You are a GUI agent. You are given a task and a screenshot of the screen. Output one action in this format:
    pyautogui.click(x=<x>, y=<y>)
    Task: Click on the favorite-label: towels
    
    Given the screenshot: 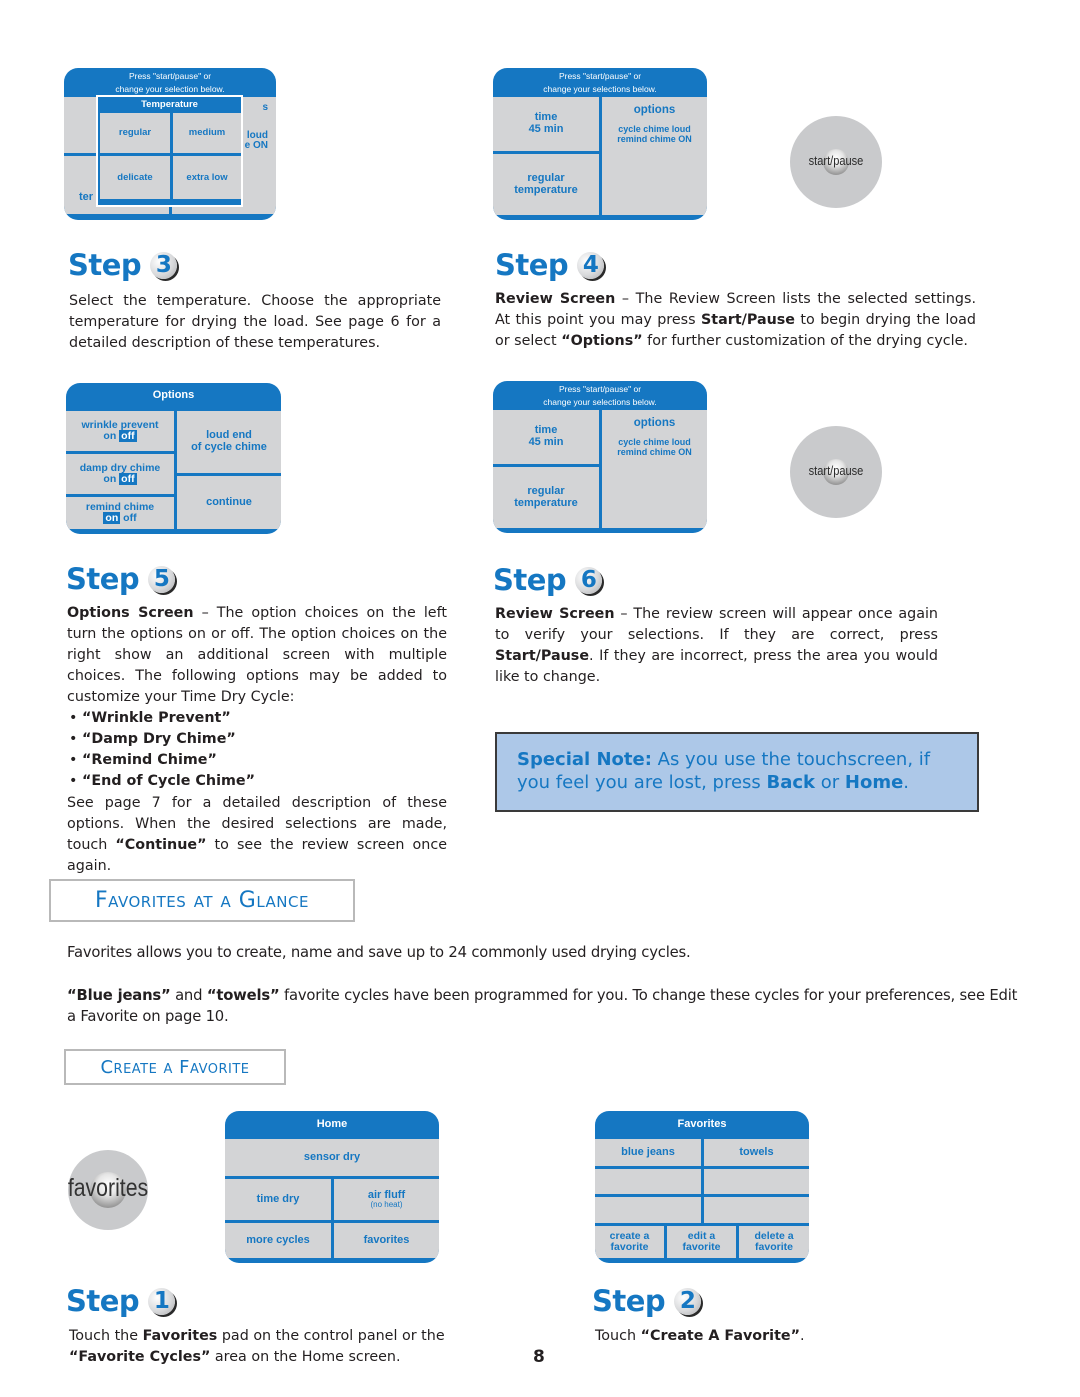 What is the action you would take?
    pyautogui.click(x=756, y=1151)
    